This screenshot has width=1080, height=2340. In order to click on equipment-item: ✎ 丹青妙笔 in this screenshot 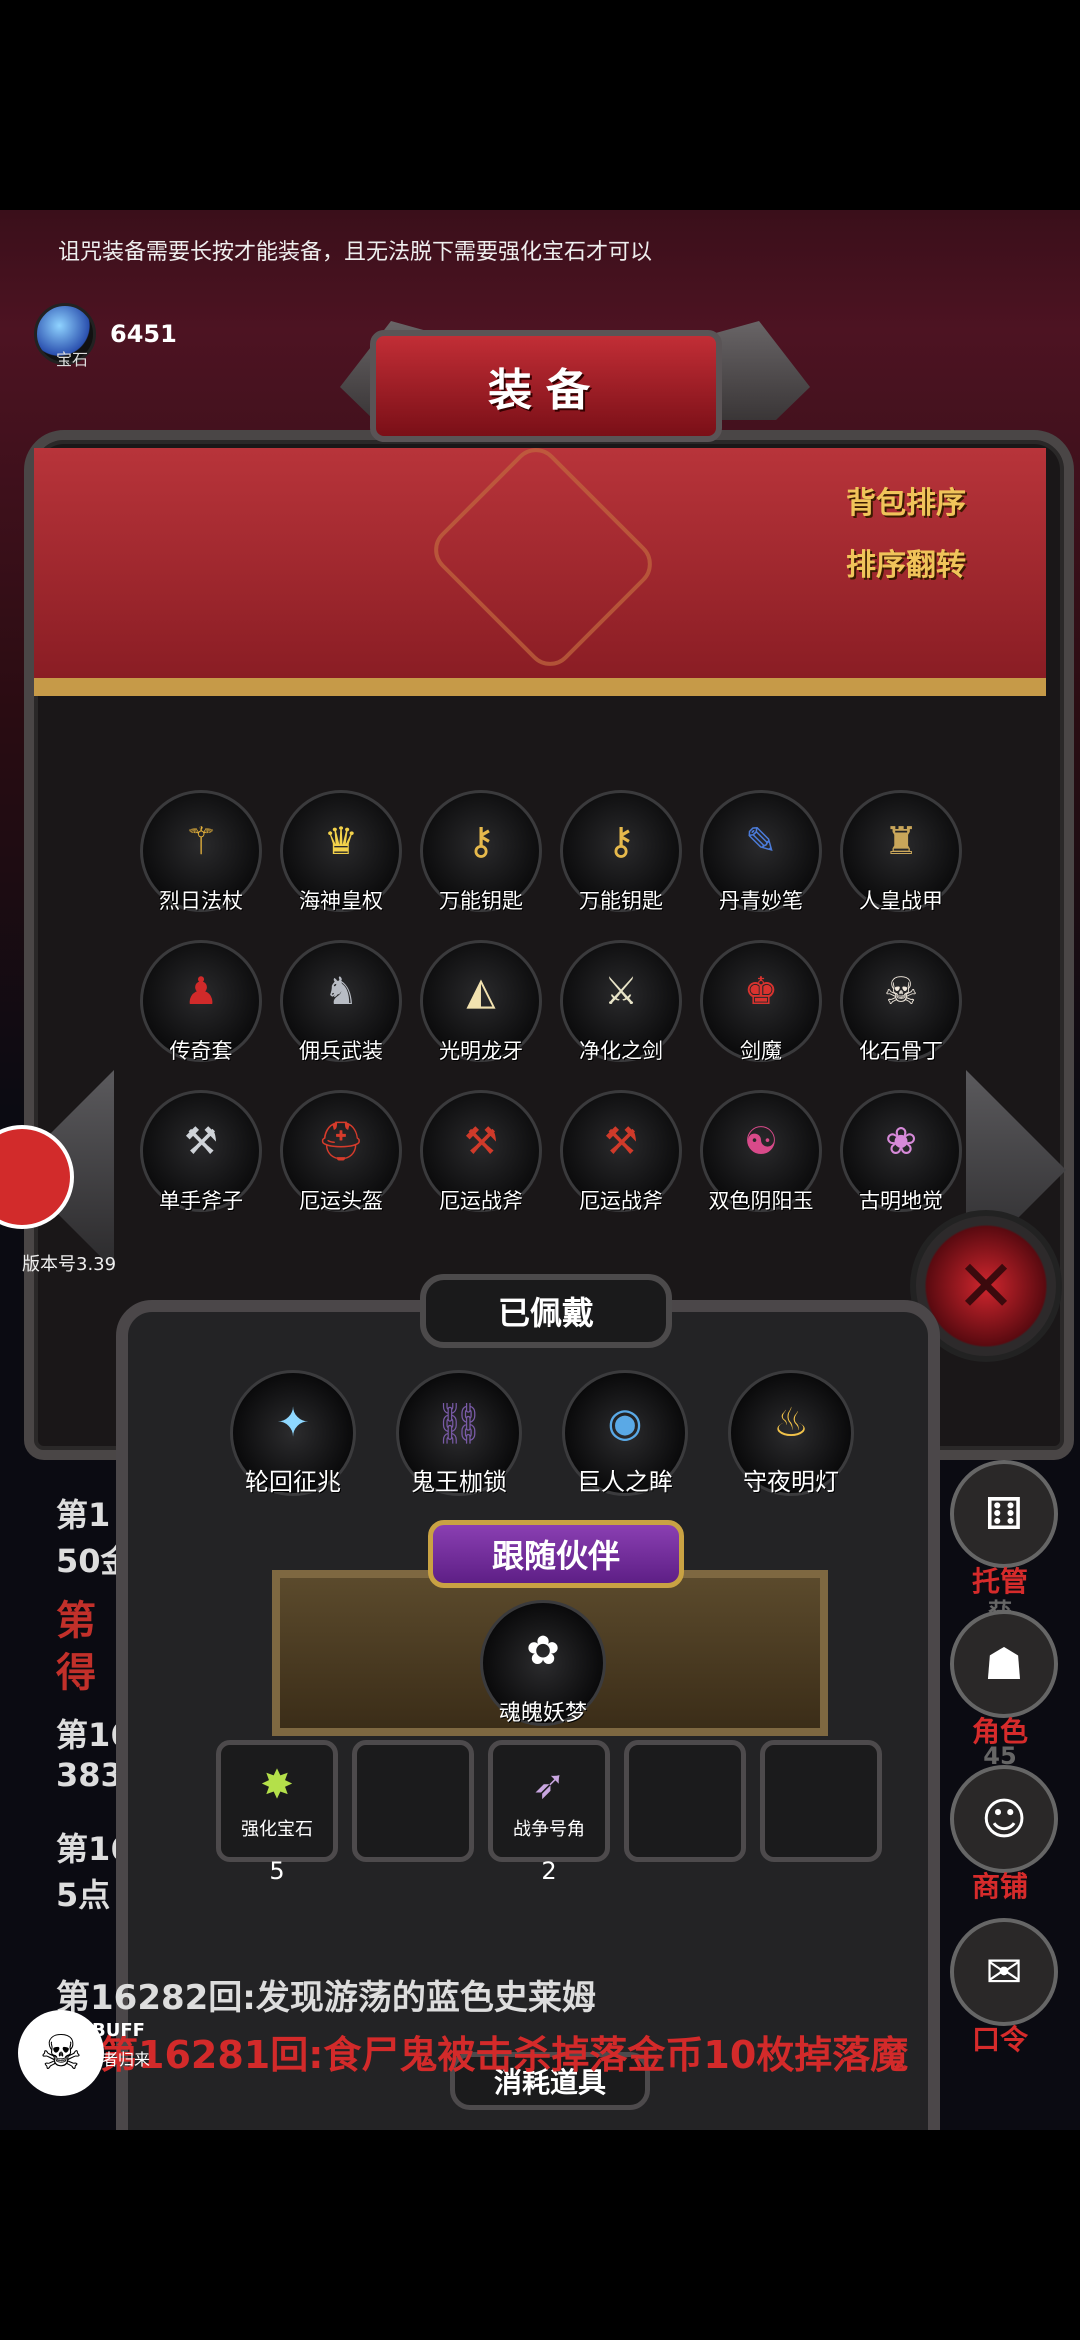, I will do `click(761, 851)`.